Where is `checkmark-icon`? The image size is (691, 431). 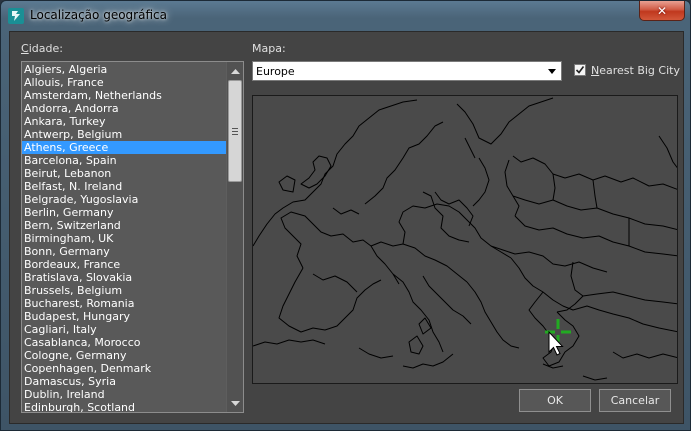
checkmark-icon is located at coordinates (580, 70).